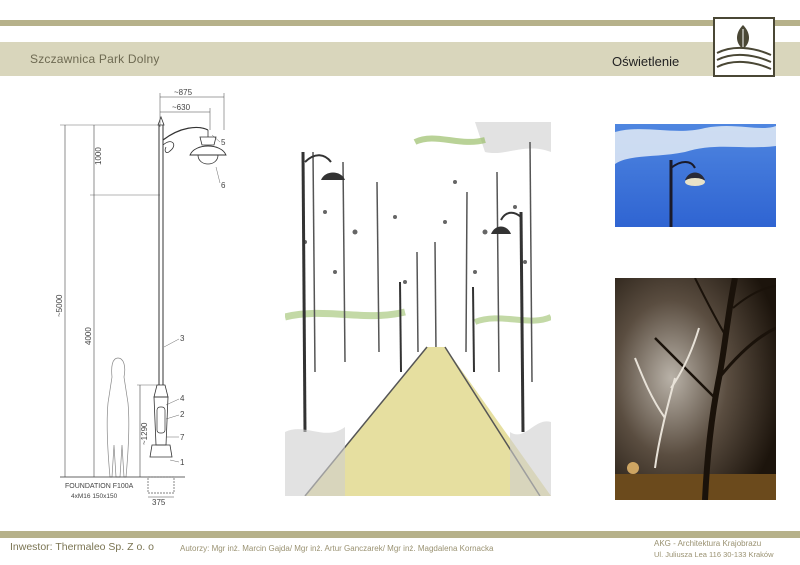 Image resolution: width=800 pixels, height=565 pixels. What do you see at coordinates (708, 543) in the screenshot?
I see `company-name: AKG - Architektura Krajobrazu` at bounding box center [708, 543].